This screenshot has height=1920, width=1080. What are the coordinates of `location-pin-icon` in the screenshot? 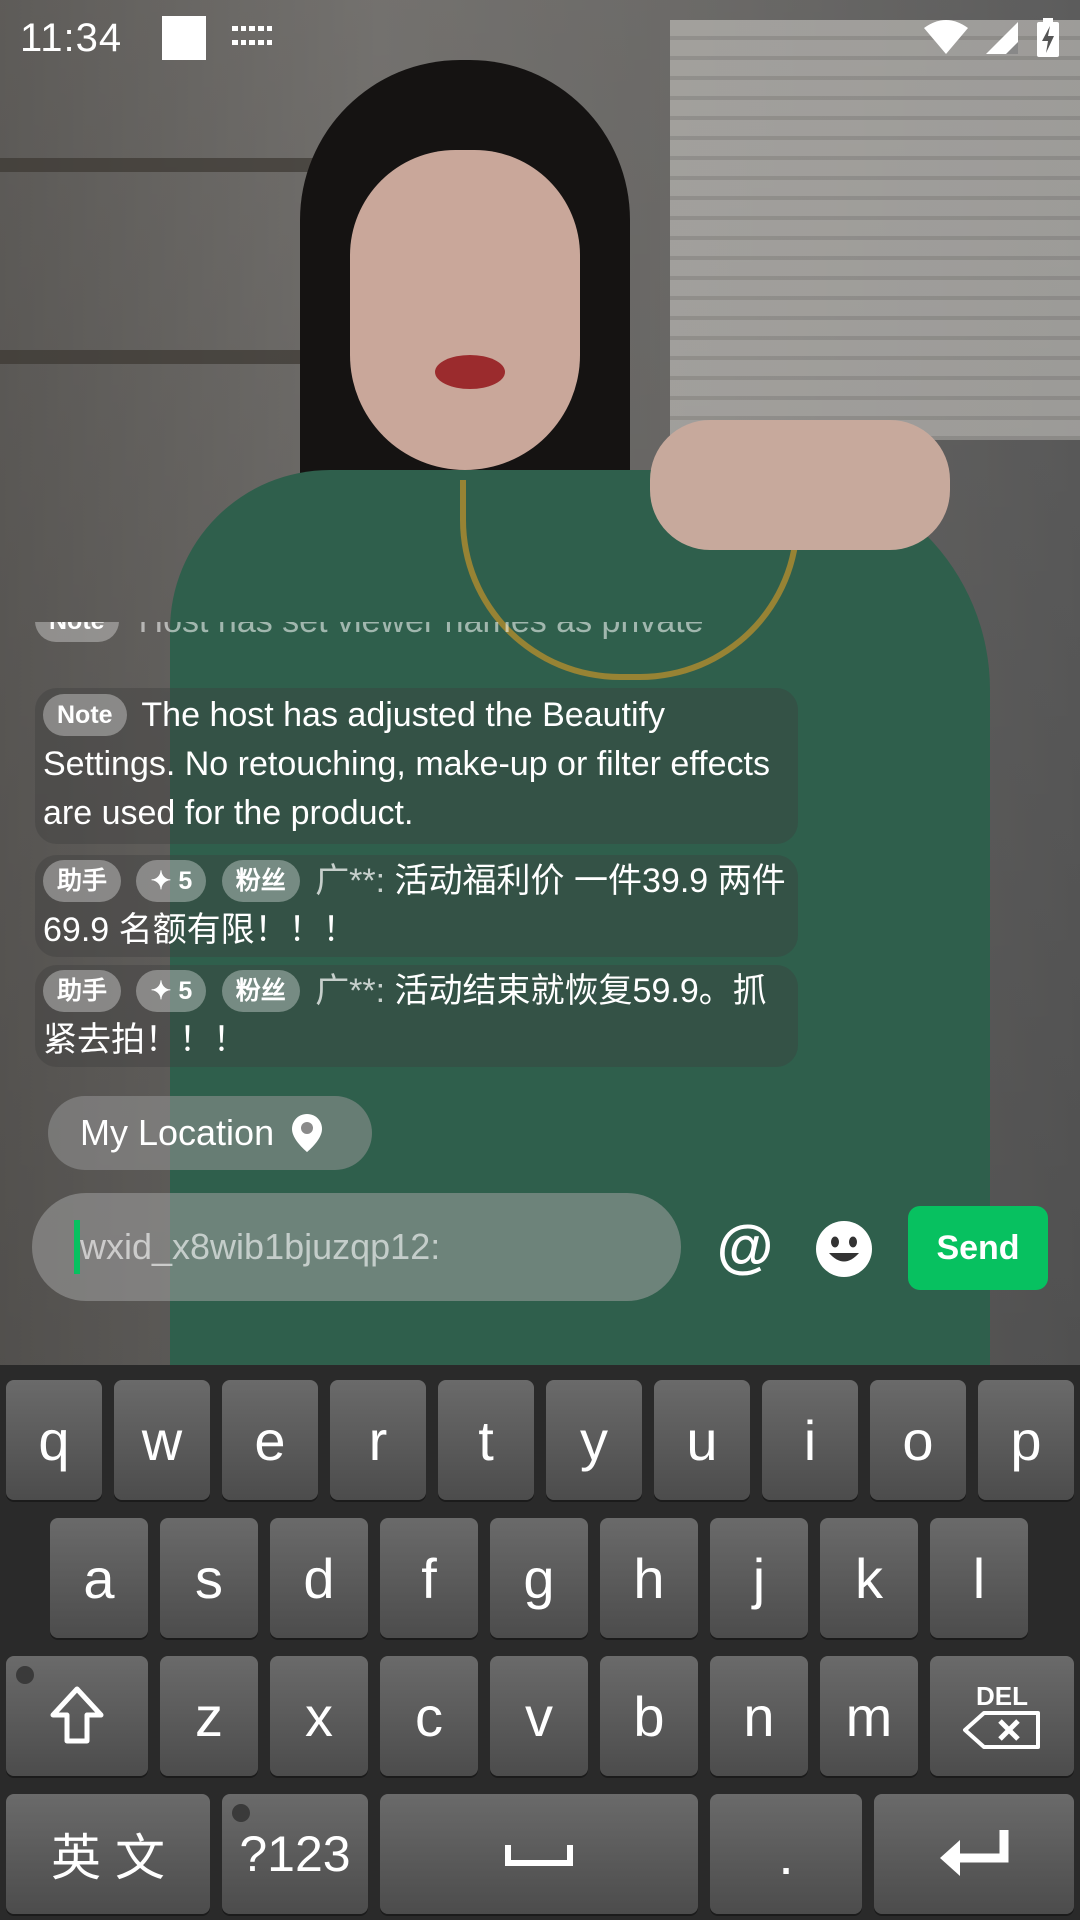 It's located at (307, 1133).